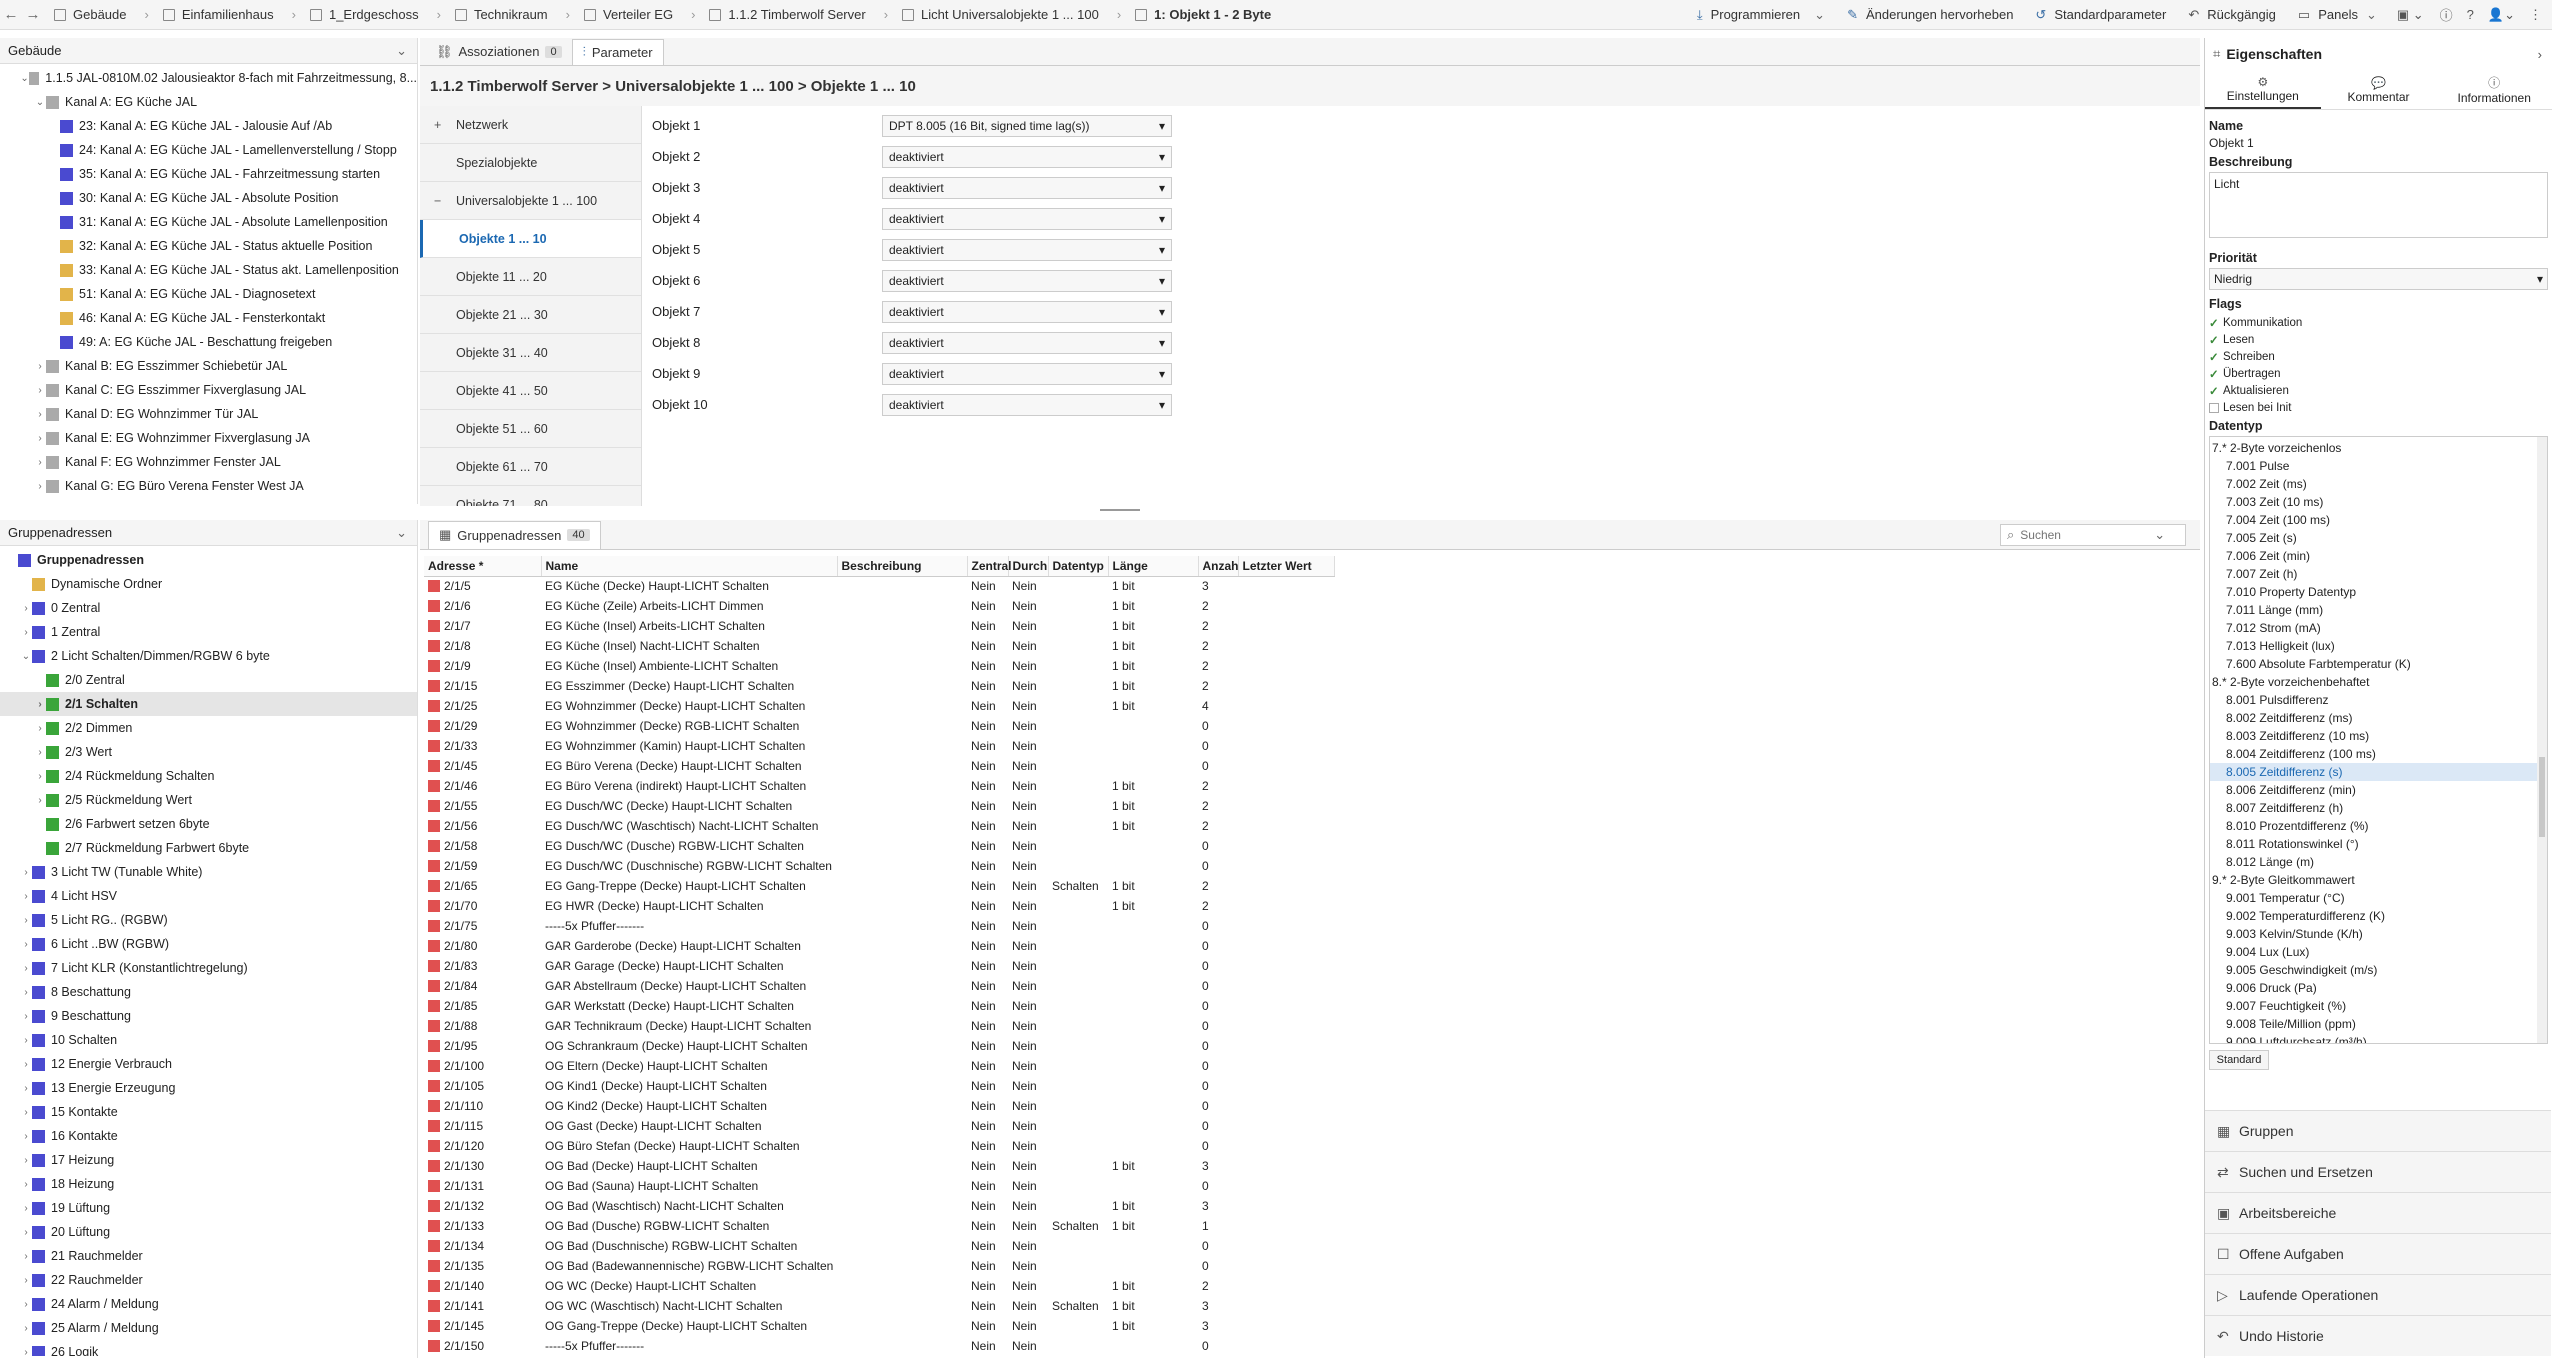 Image resolution: width=2552 pixels, height=1358 pixels. Describe the element at coordinates (2378, 407) in the screenshot. I see `flag-checkbox: Lesen bei Init` at that location.